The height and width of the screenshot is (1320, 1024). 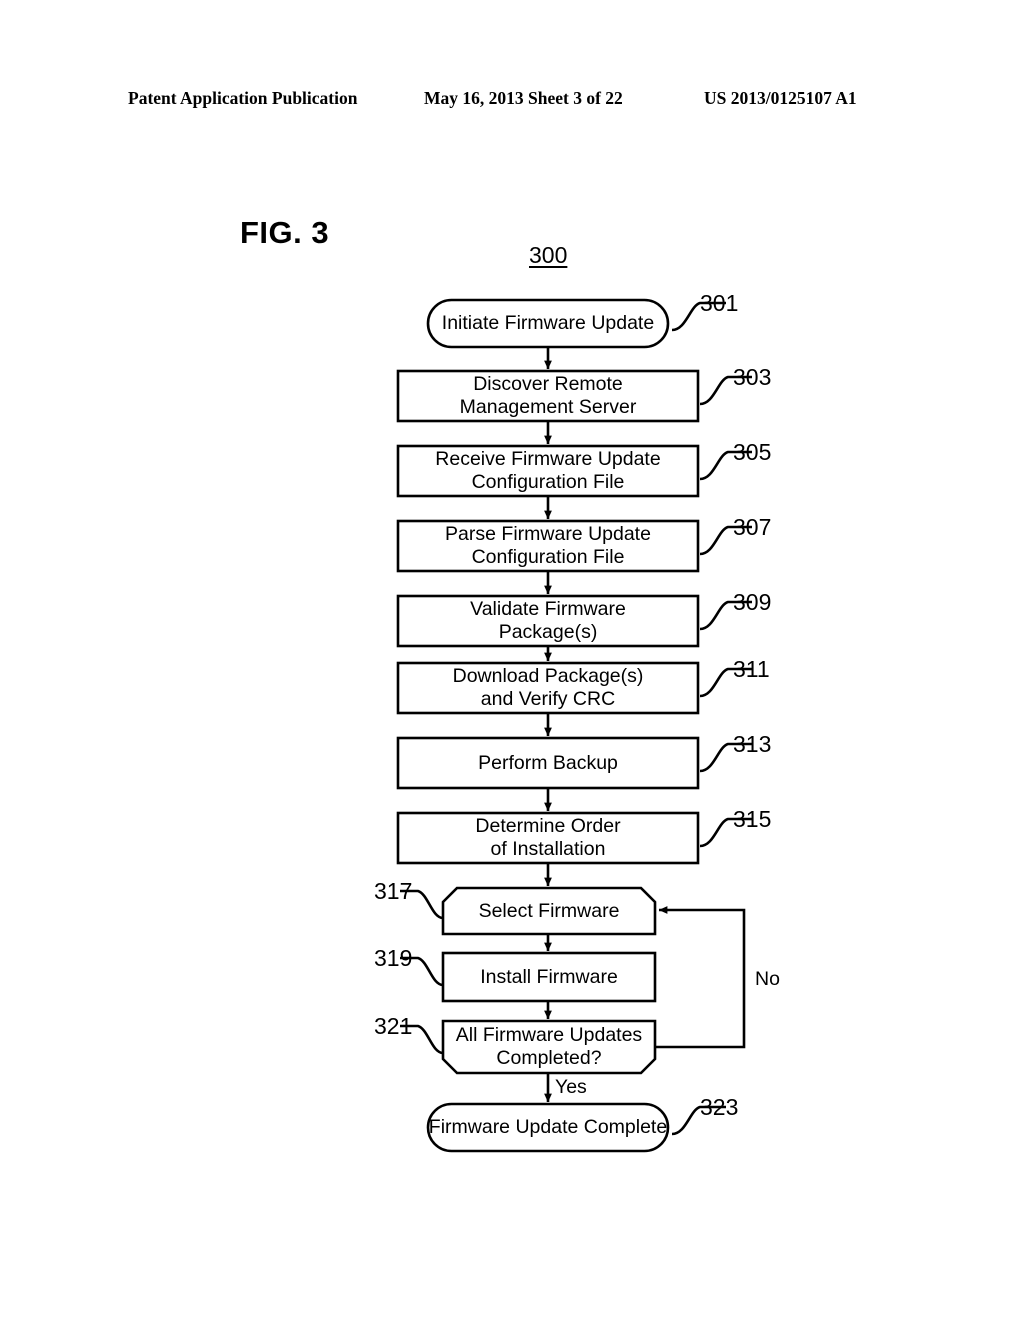 What do you see at coordinates (767, 979) in the screenshot?
I see `edge-label-no: No` at bounding box center [767, 979].